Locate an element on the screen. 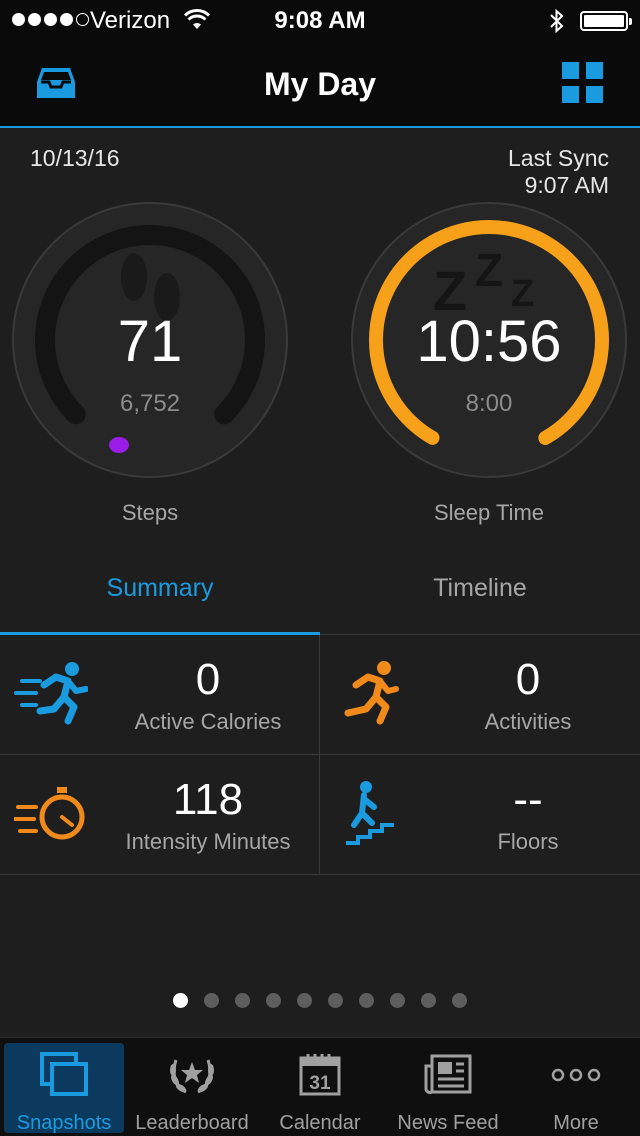  nav-bar: My Day is located at coordinates (320, 84).